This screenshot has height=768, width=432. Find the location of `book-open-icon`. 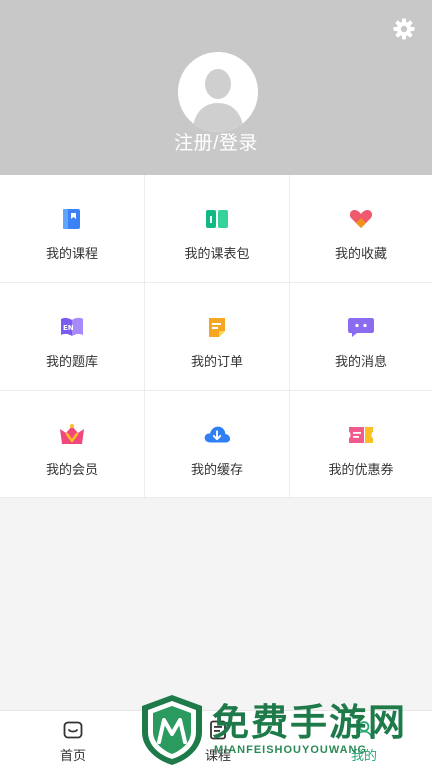

book-open-icon is located at coordinates (217, 219).